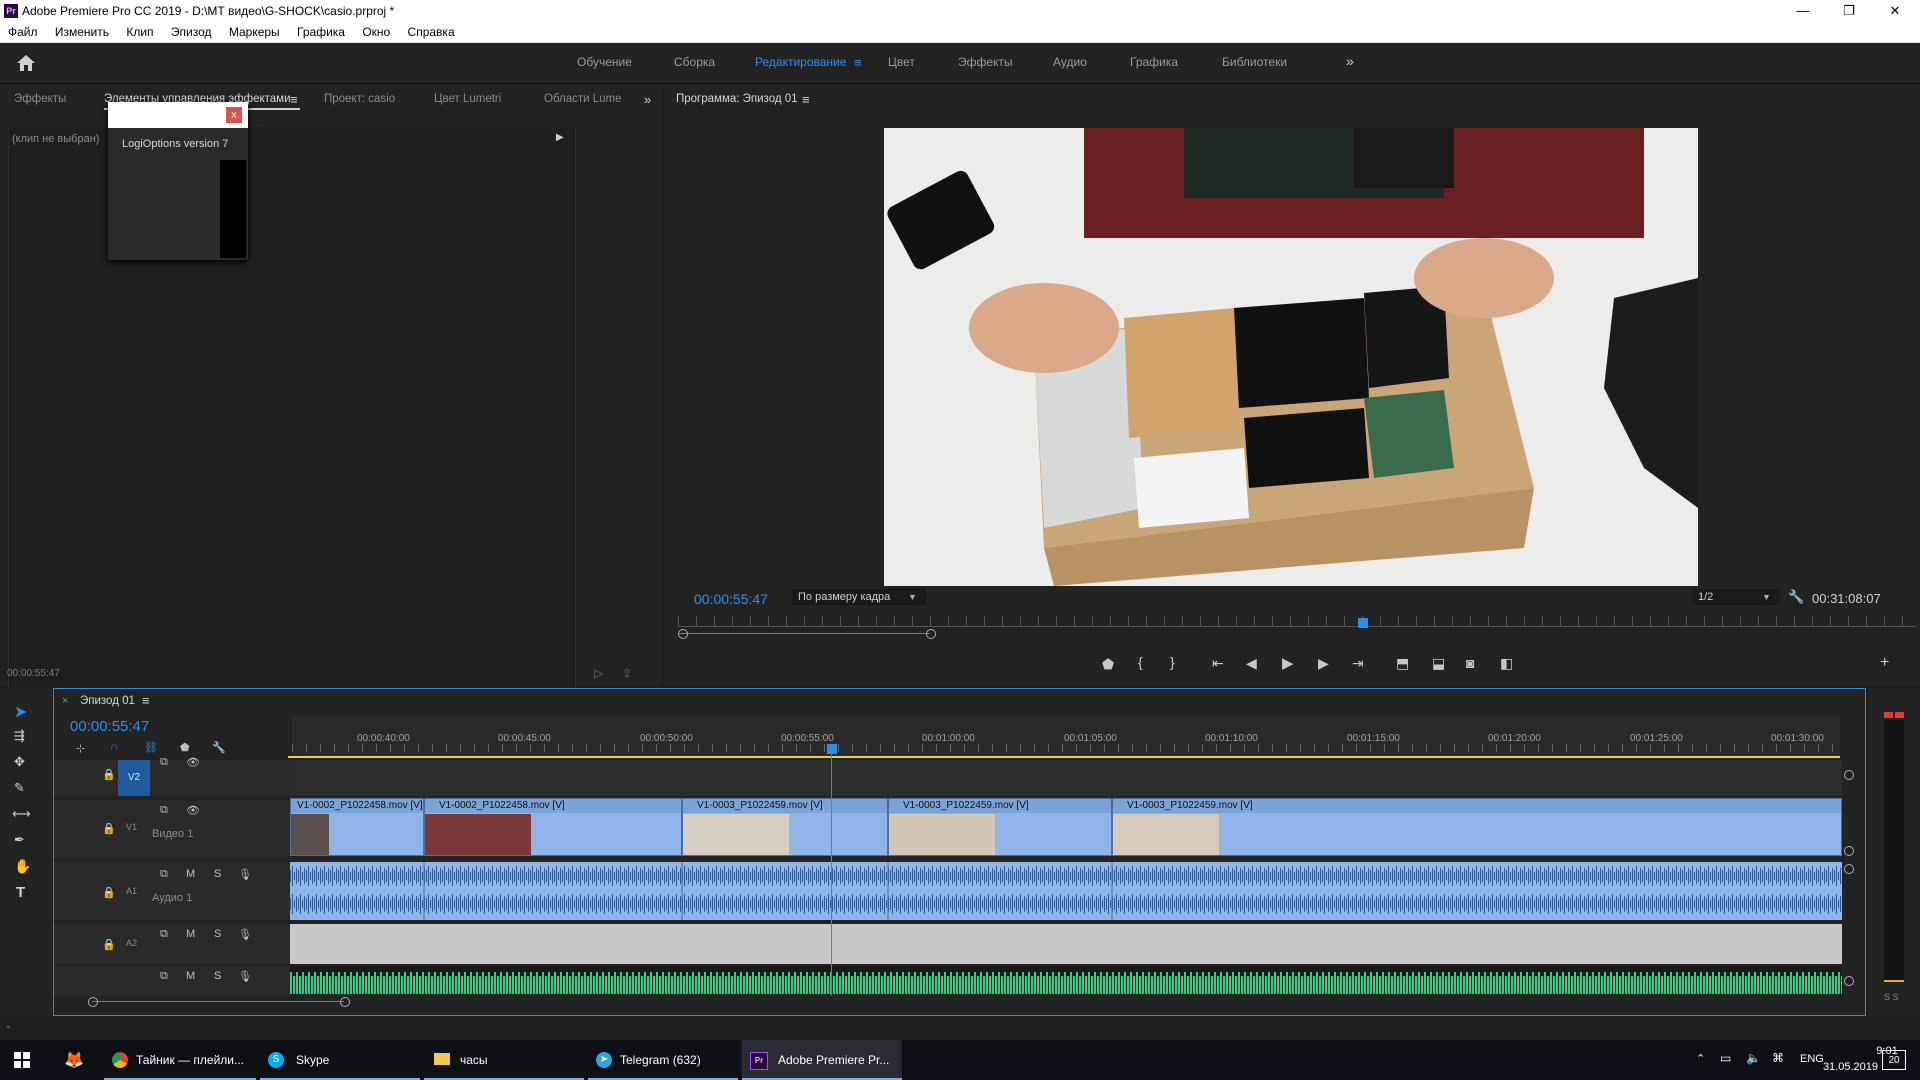  What do you see at coordinates (1402, 663) in the screenshot?
I see `lift-icon: ⬒` at bounding box center [1402, 663].